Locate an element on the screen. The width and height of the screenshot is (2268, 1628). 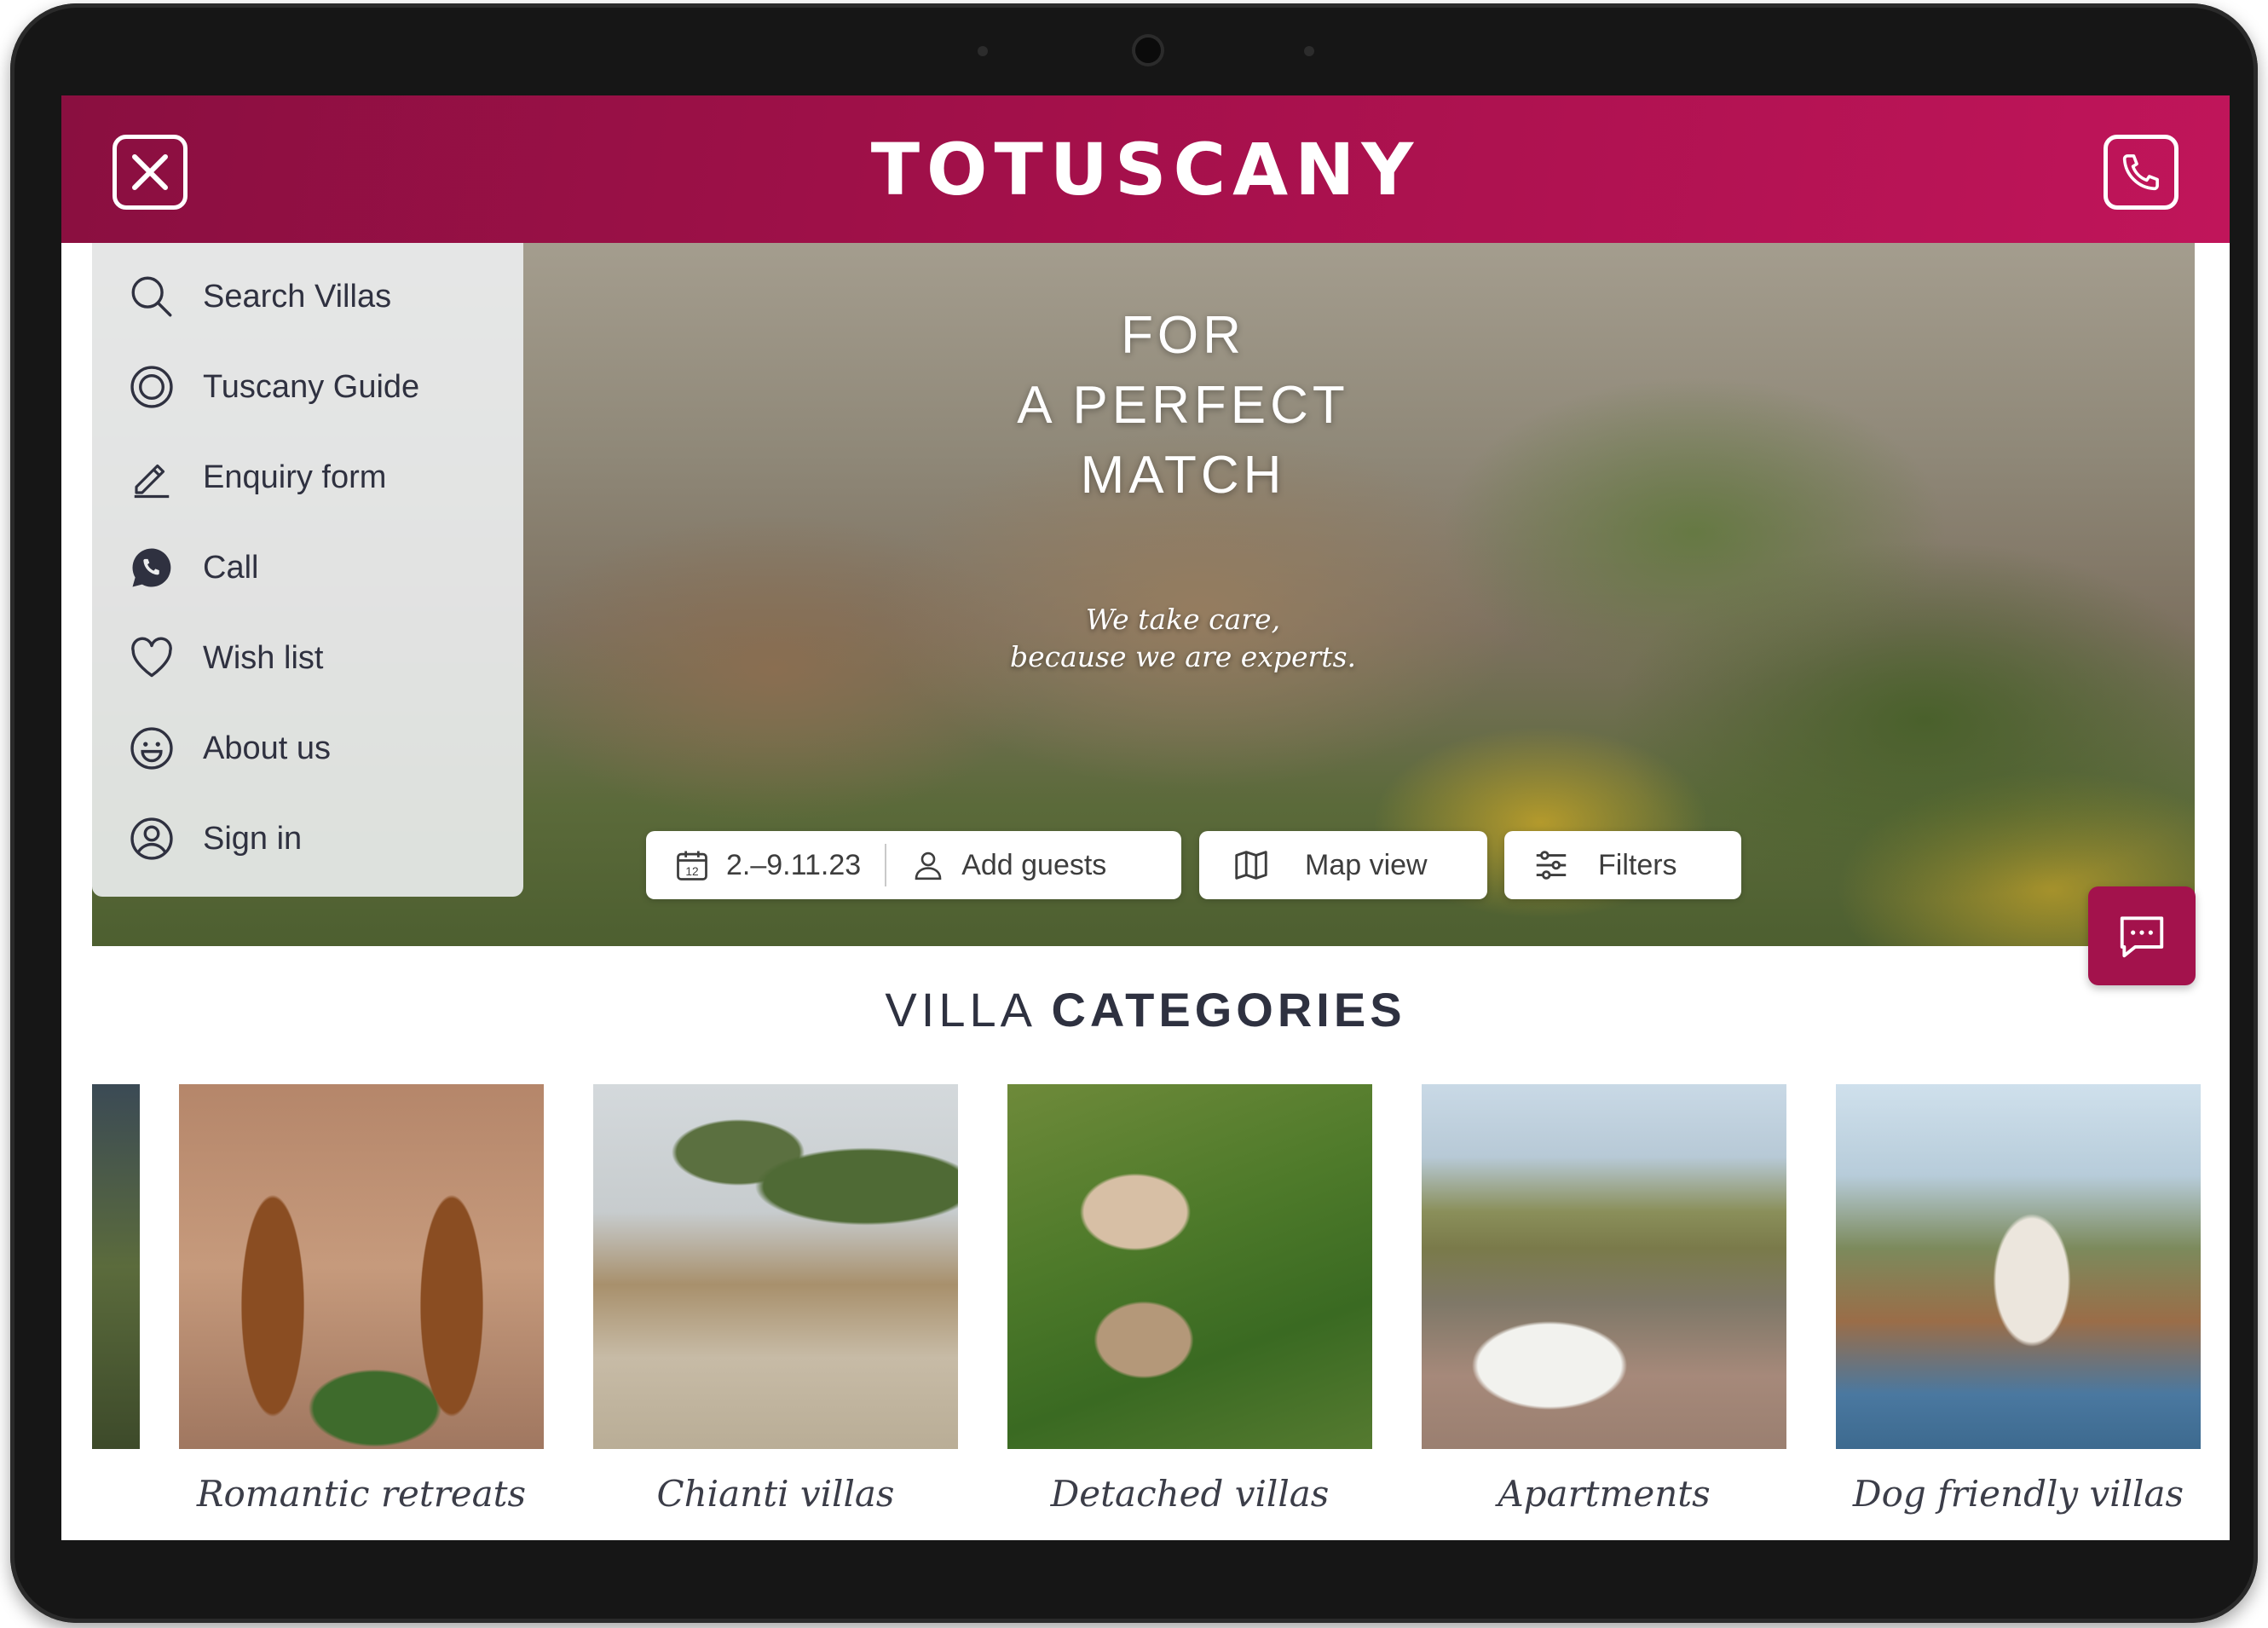
smiley-icon is located at coordinates (151, 748).